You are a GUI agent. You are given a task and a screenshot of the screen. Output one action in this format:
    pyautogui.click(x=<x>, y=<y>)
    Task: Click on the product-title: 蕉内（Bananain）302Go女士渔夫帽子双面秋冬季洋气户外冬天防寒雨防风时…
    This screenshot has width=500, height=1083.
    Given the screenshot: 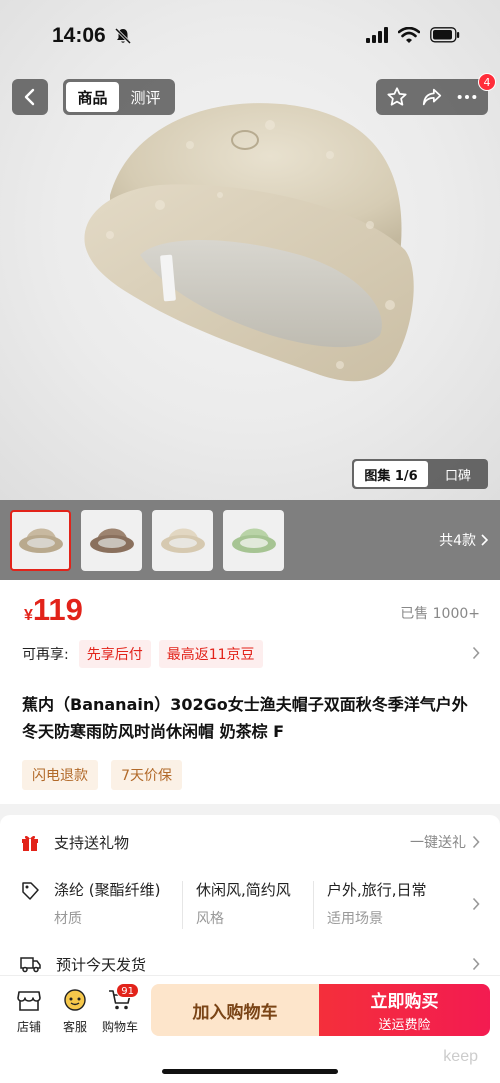 What is the action you would take?
    pyautogui.click(x=252, y=718)
    